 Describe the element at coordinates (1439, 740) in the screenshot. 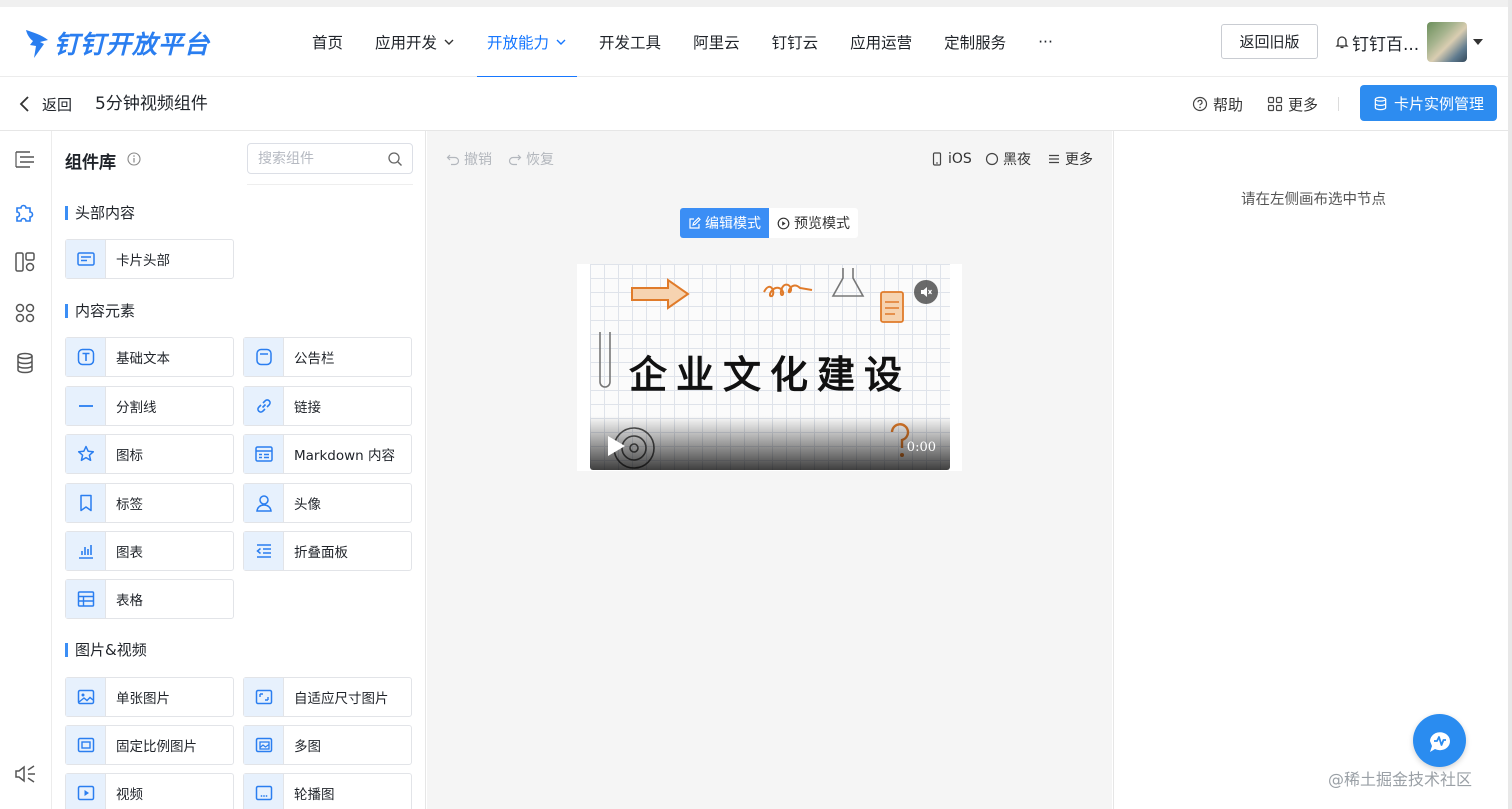

I see `assistant-floating-button` at that location.